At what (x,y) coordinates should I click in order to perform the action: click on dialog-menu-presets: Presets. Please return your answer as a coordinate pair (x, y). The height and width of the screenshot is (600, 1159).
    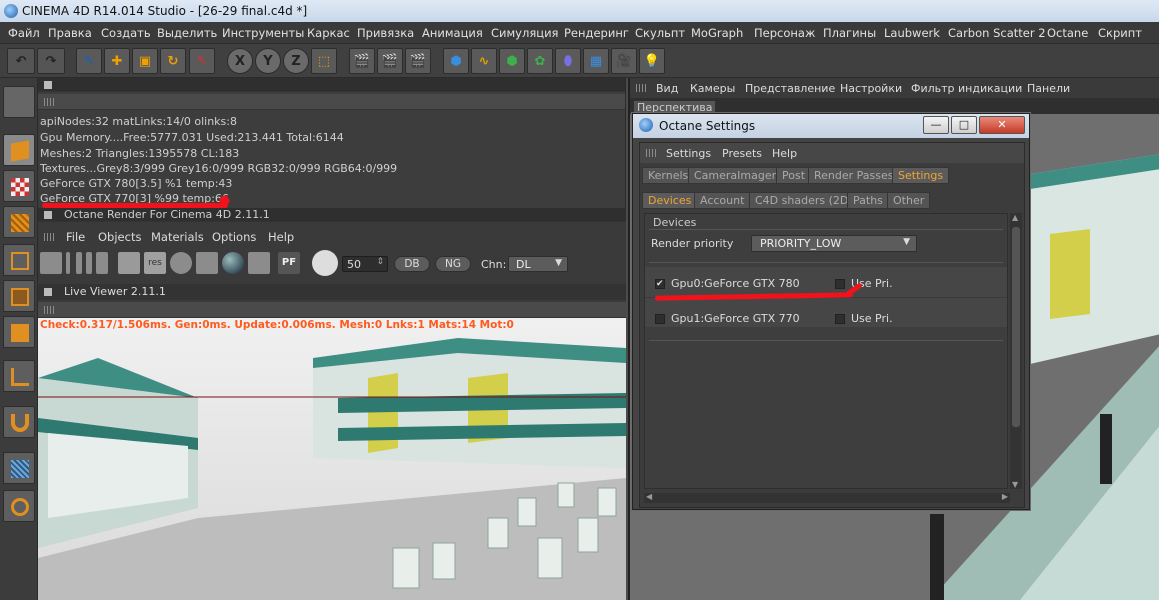
    Looking at the image, I should click on (742, 153).